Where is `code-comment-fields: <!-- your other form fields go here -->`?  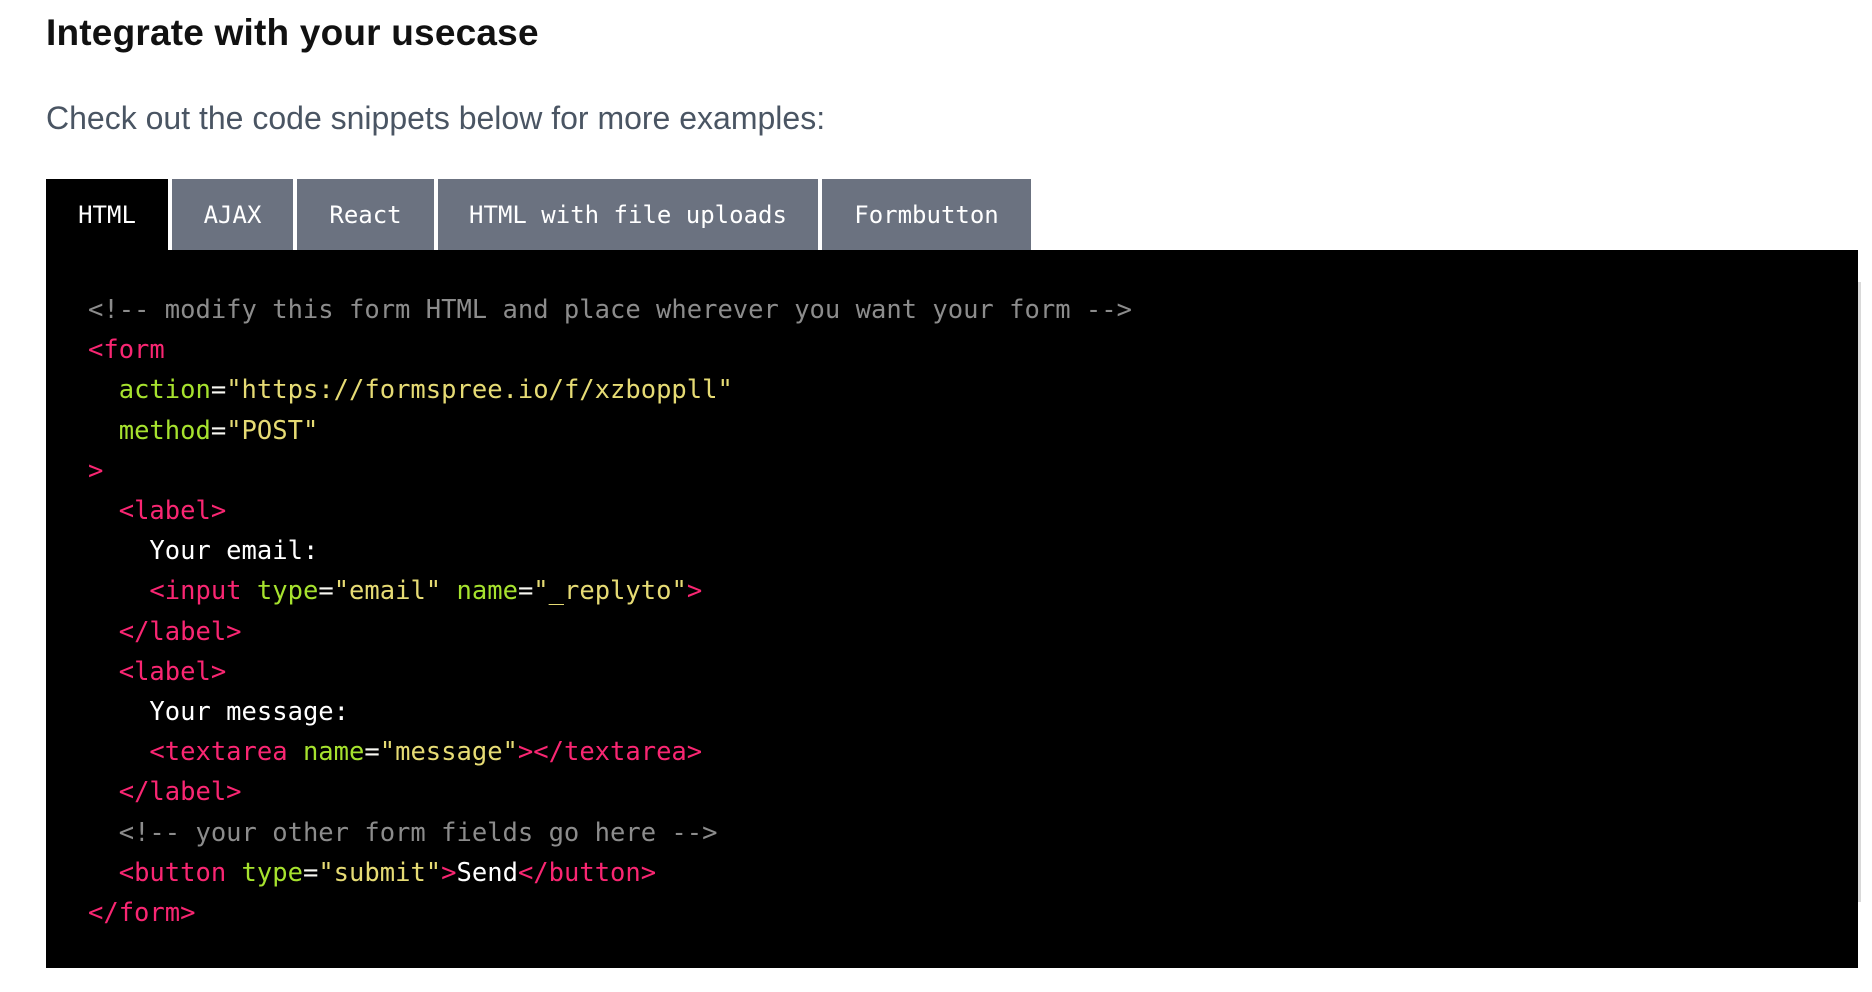 code-comment-fields: <!-- your other form fields go here --> is located at coordinates (418, 832).